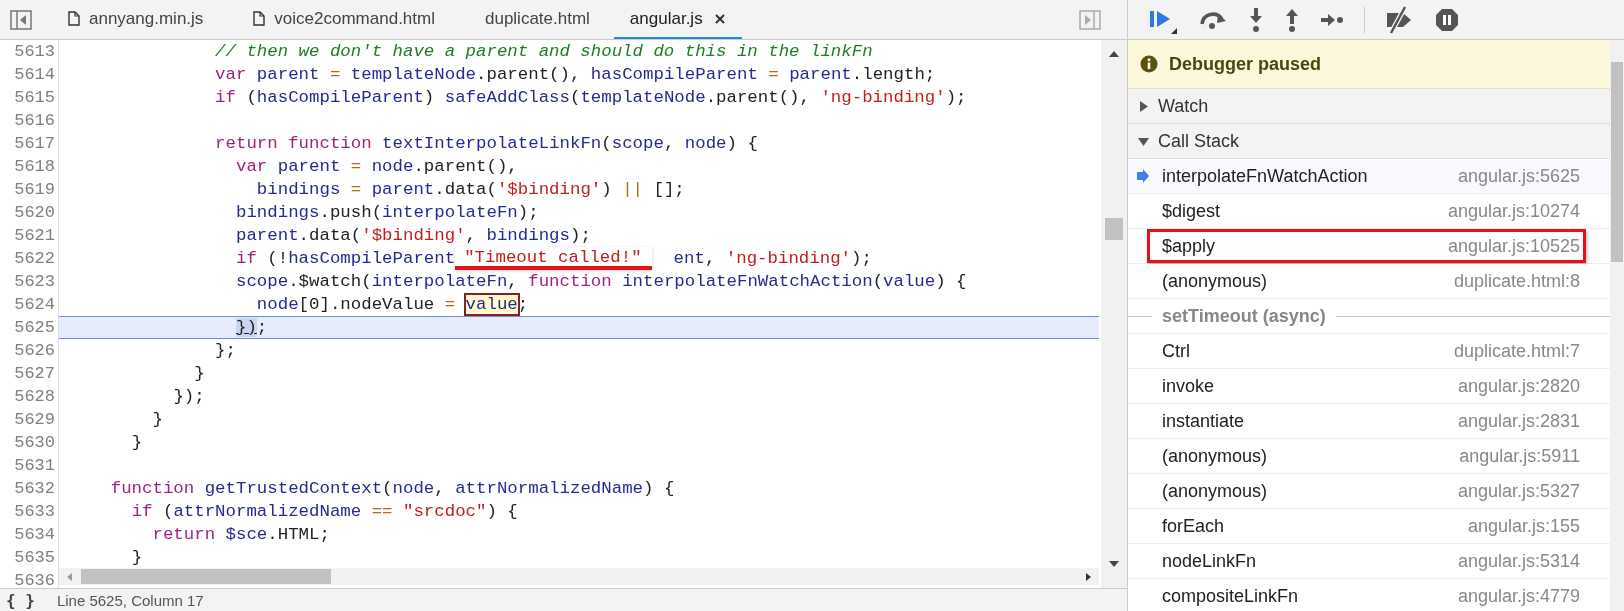  Describe the element at coordinates (1191, 211) in the screenshot. I see `function-name: $digest` at that location.